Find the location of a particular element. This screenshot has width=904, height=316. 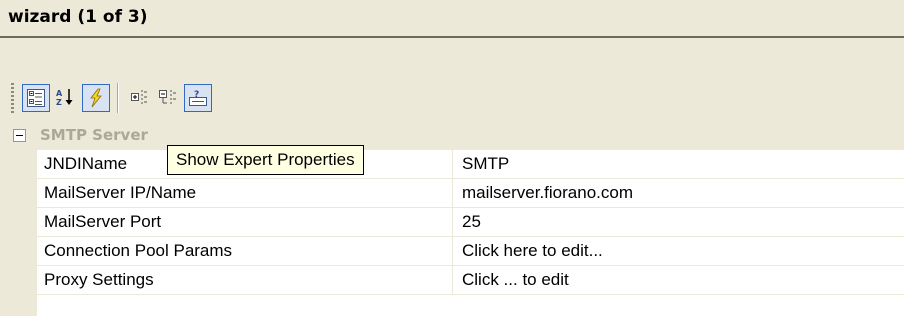

toolbar-grip is located at coordinates (12, 98).